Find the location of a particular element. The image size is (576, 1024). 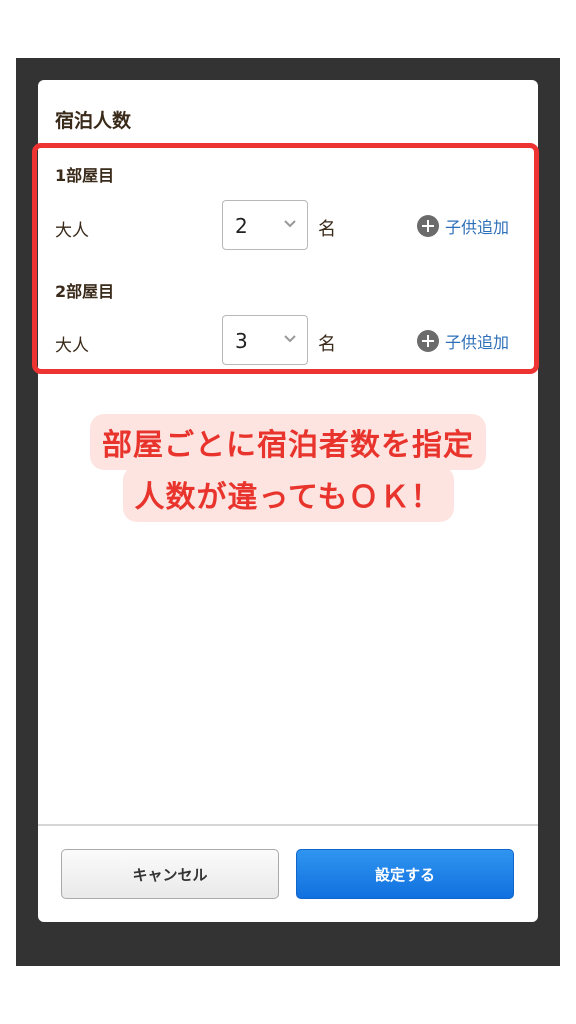

callout-line-2-wrap: 人数が違ってもＯＫ！ is located at coordinates (288, 494).